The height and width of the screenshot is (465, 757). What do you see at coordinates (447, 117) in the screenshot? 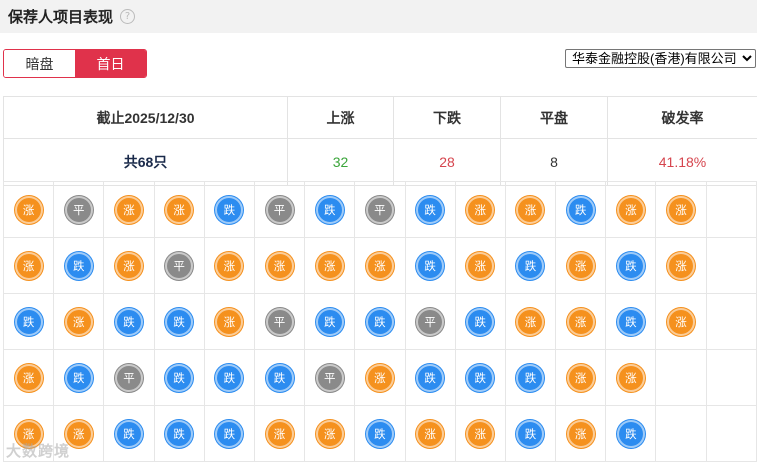
I see `fall-header: 下跌` at bounding box center [447, 117].